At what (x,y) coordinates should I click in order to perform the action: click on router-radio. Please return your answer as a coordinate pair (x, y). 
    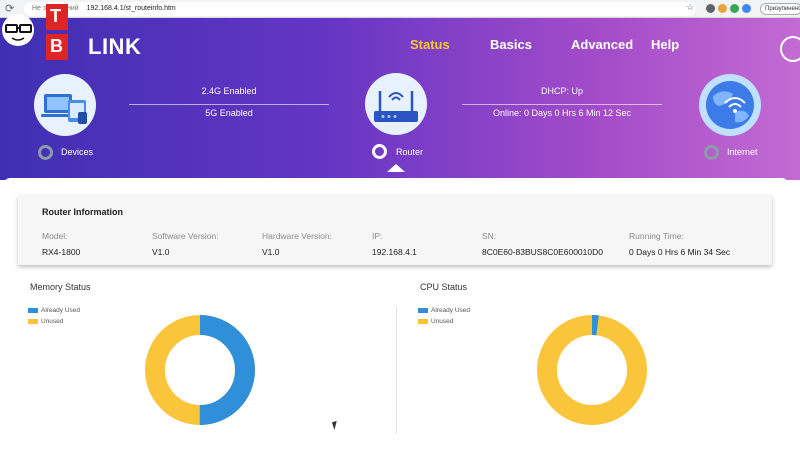
    Looking at the image, I should click on (379, 151).